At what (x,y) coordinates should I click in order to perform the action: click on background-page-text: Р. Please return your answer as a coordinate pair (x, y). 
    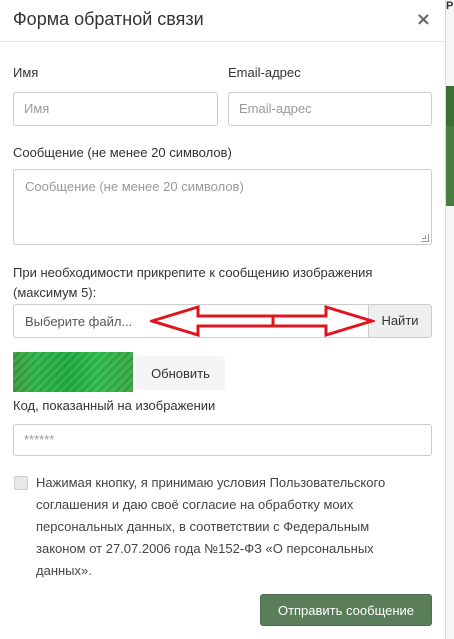
    Looking at the image, I should click on (450, 6).